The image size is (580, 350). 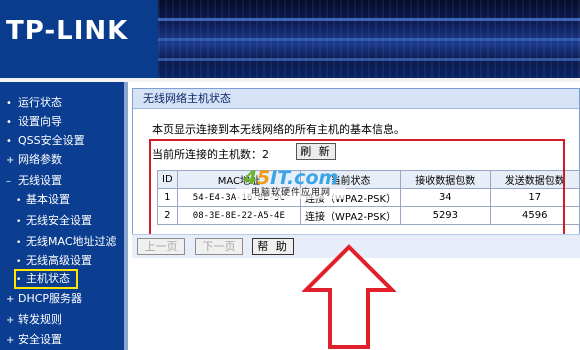 What do you see at coordinates (59, 220) in the screenshot?
I see `sidebar-item-label: 无线安全设置` at bounding box center [59, 220].